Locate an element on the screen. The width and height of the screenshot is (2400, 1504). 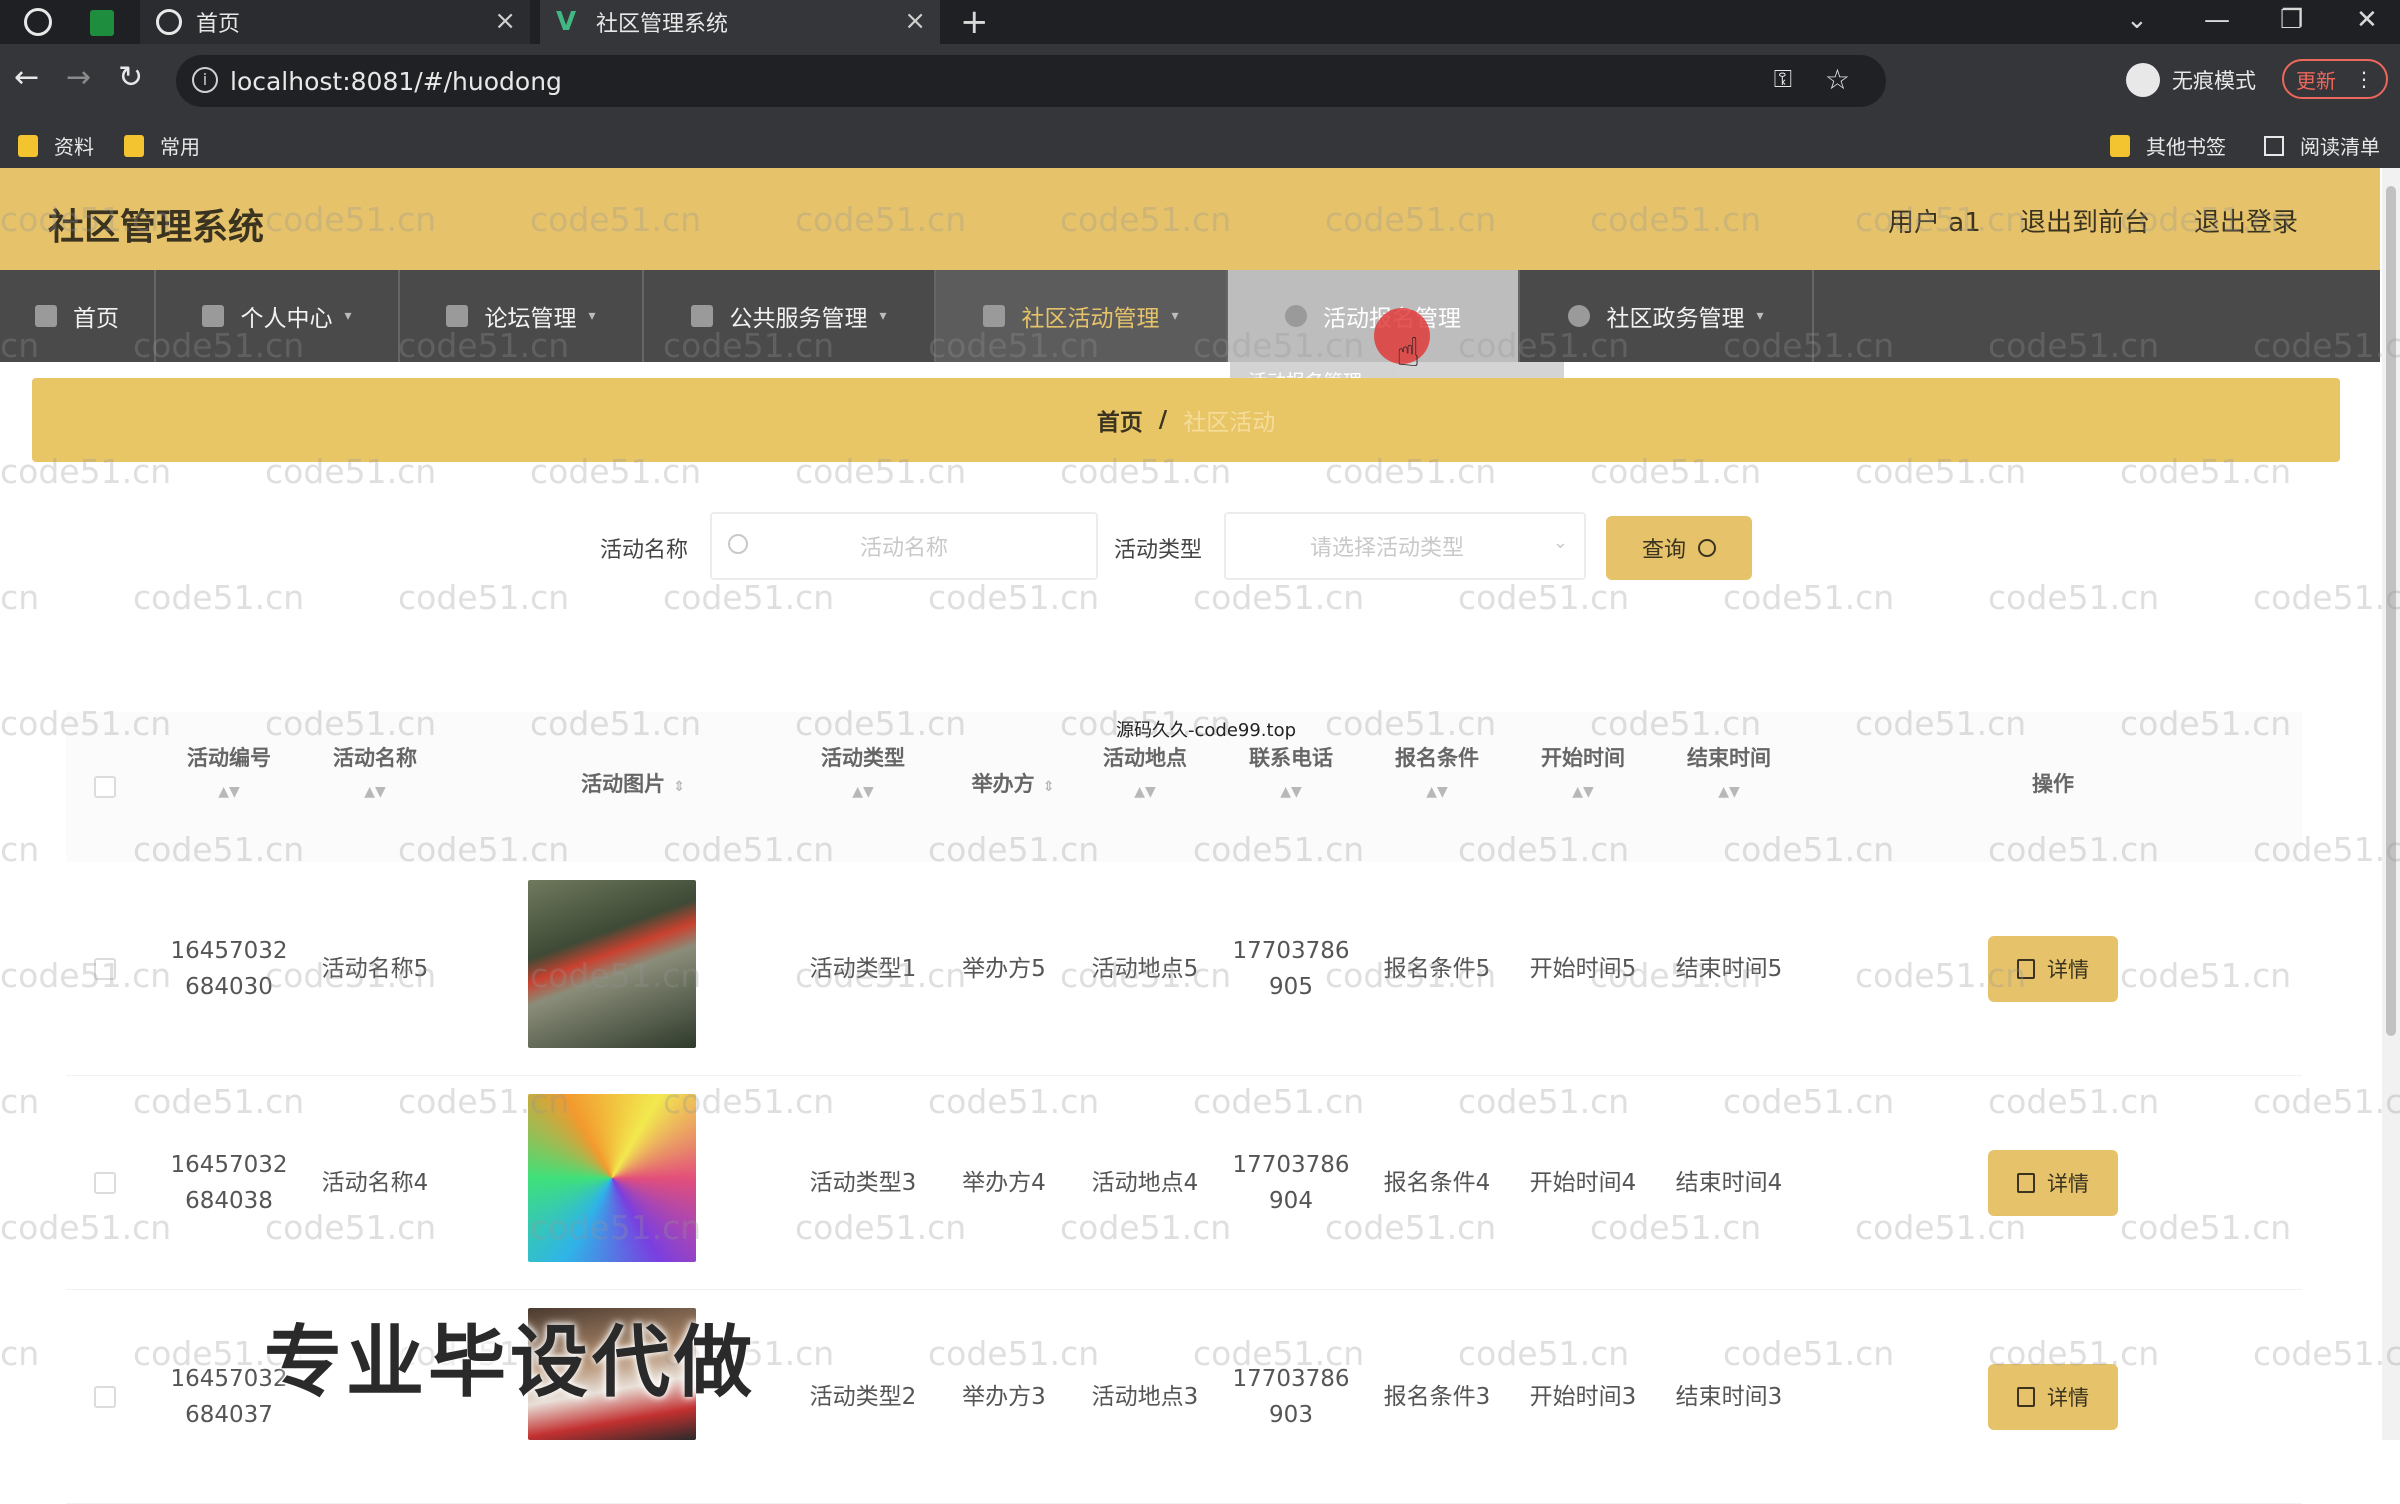
menu-item-home: 首页 is located at coordinates (78, 316).